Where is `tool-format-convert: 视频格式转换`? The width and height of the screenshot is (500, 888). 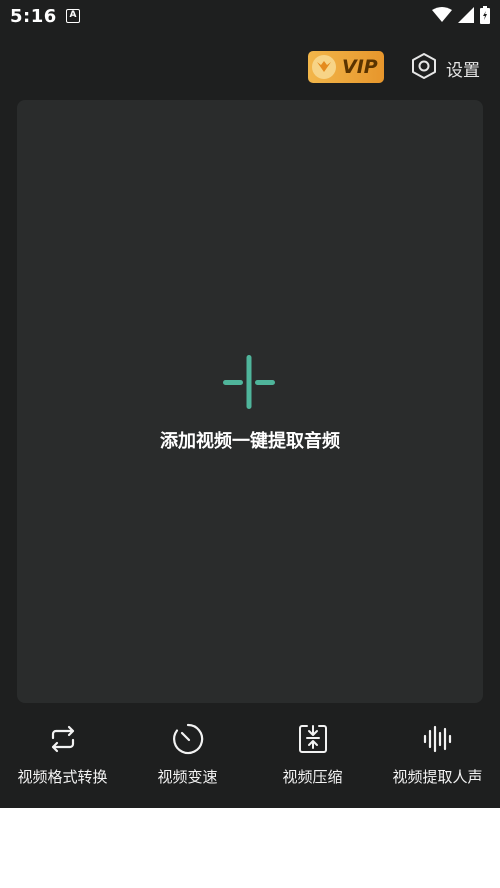
tool-format-convert: 视频格式转换 is located at coordinates (62, 753).